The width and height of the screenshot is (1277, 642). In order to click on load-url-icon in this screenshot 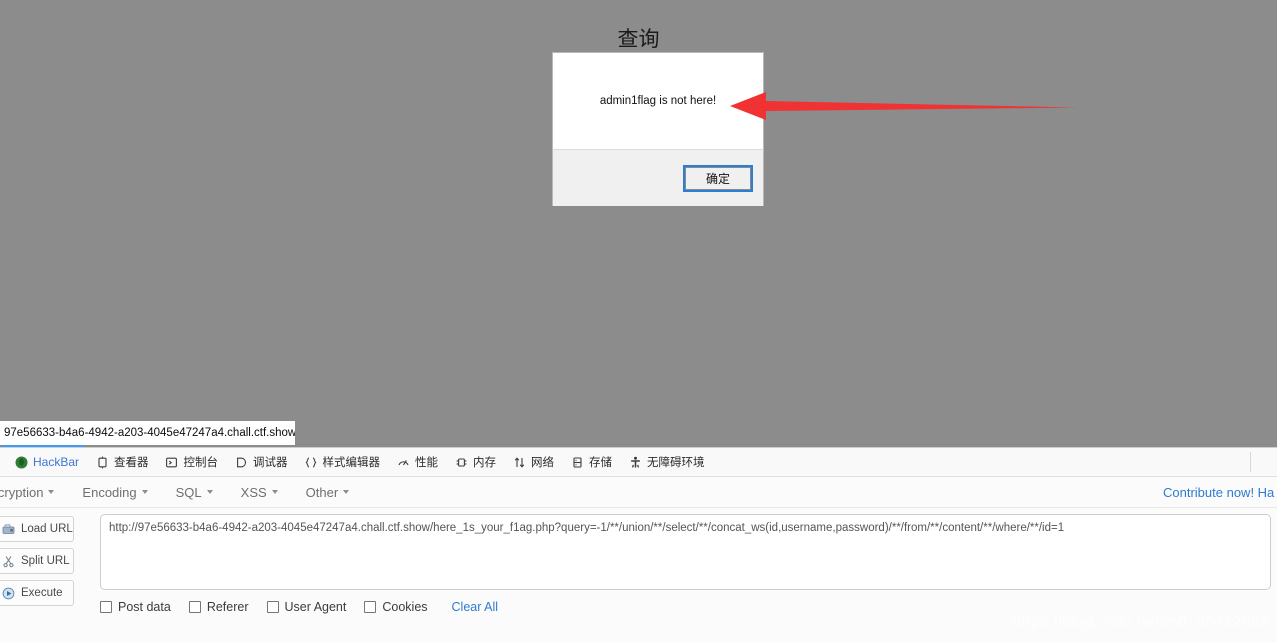, I will do `click(8, 529)`.